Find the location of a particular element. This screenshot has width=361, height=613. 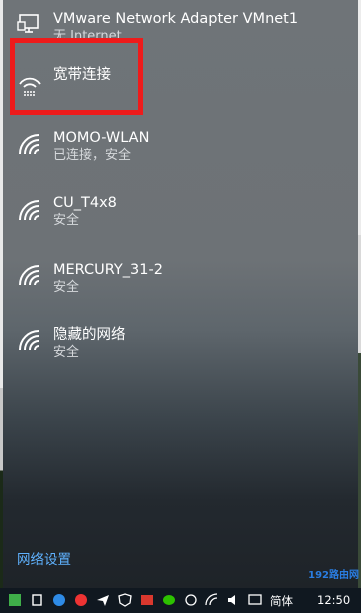

network-name: VMware Network Adapter VMnet1 is located at coordinates (176, 19).